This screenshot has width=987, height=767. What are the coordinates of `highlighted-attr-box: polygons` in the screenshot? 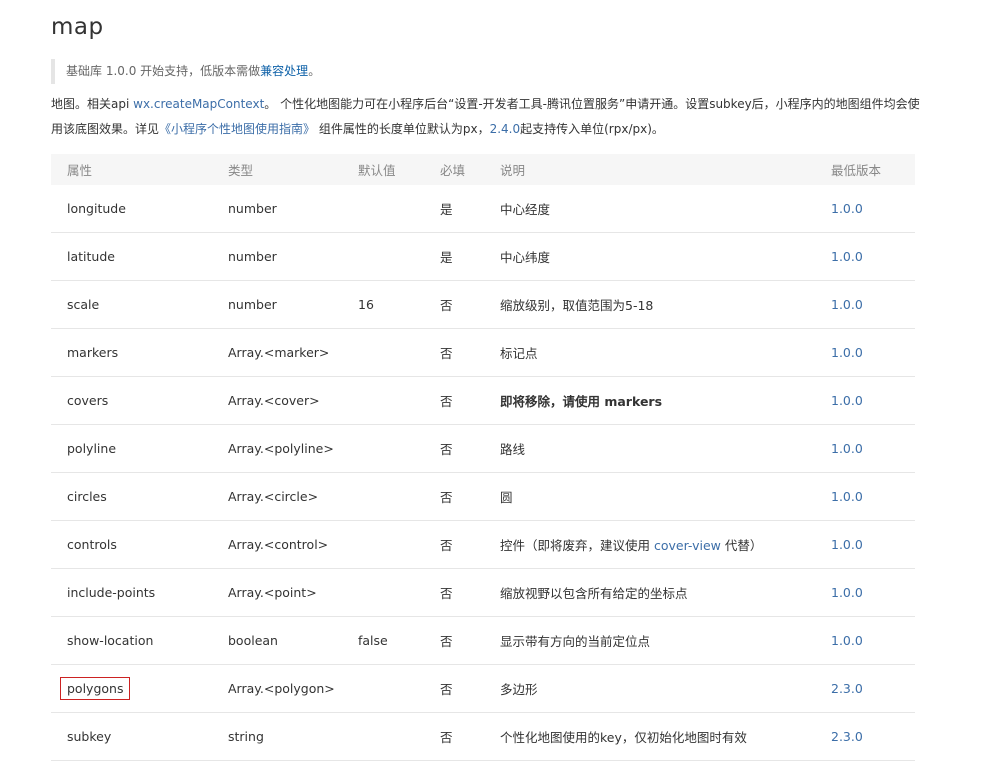 It's located at (95, 688).